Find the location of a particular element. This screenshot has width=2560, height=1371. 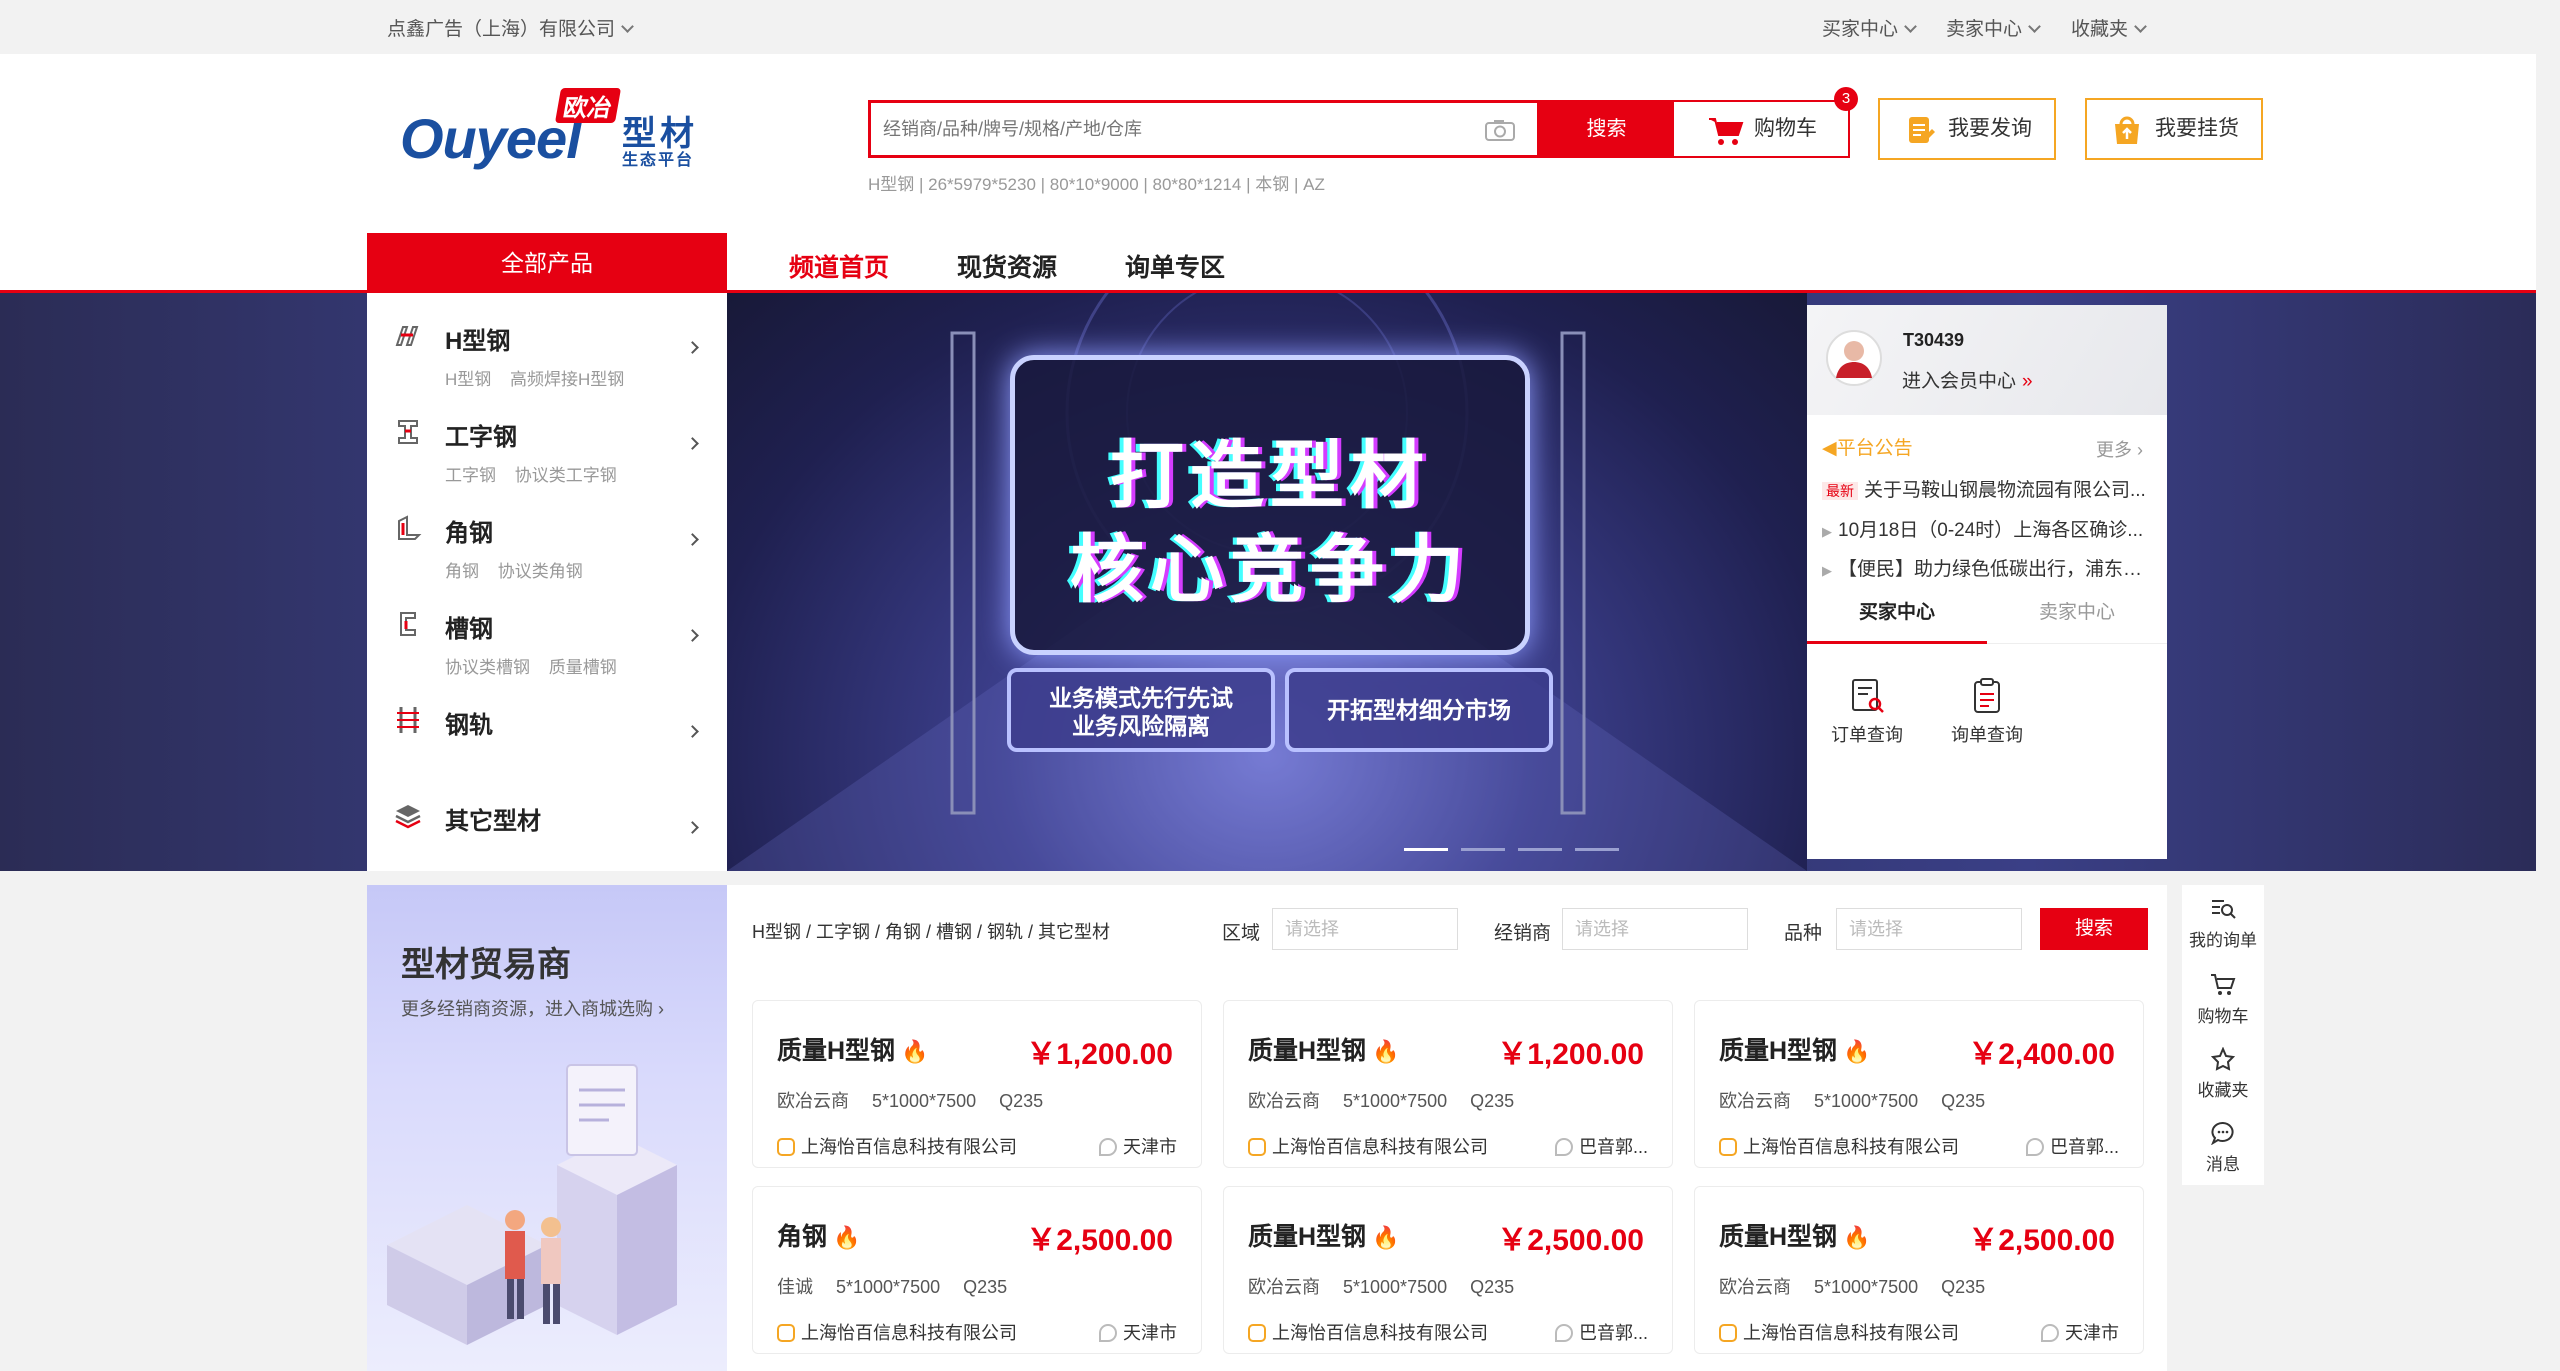

member-center-link: 进入会员中心» is located at coordinates (1967, 379).